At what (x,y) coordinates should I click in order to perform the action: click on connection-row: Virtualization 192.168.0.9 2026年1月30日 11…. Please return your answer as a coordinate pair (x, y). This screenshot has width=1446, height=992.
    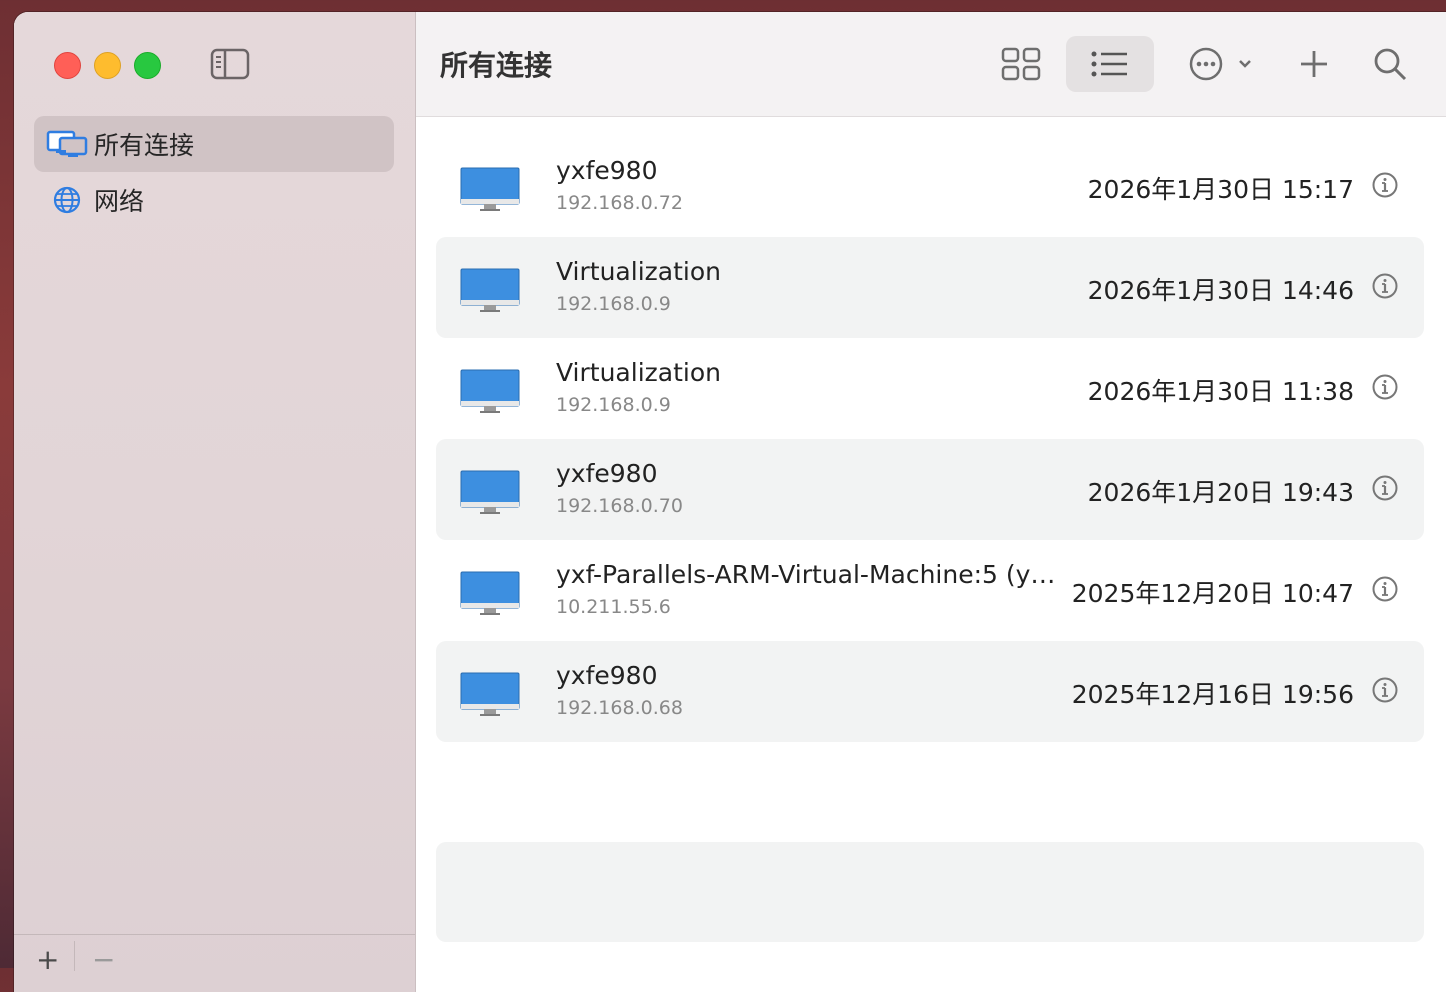
    Looking at the image, I should click on (930, 388).